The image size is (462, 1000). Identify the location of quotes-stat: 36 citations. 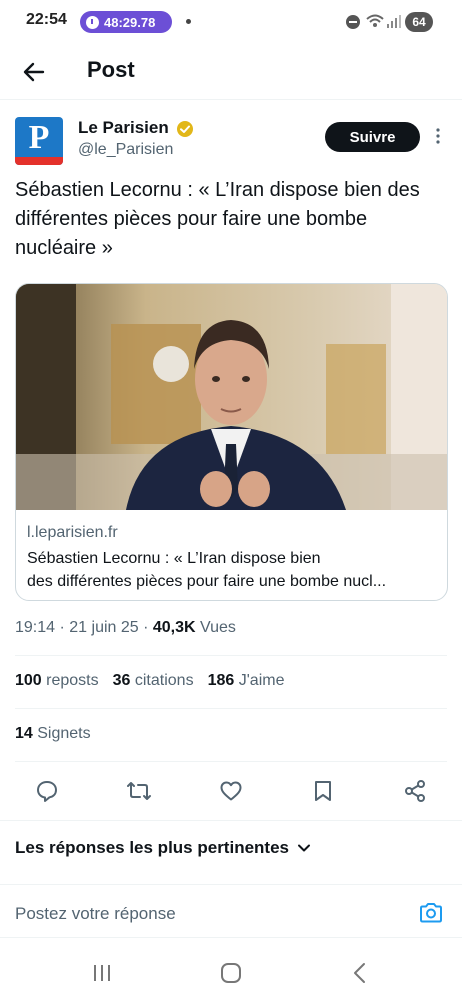
(153, 681).